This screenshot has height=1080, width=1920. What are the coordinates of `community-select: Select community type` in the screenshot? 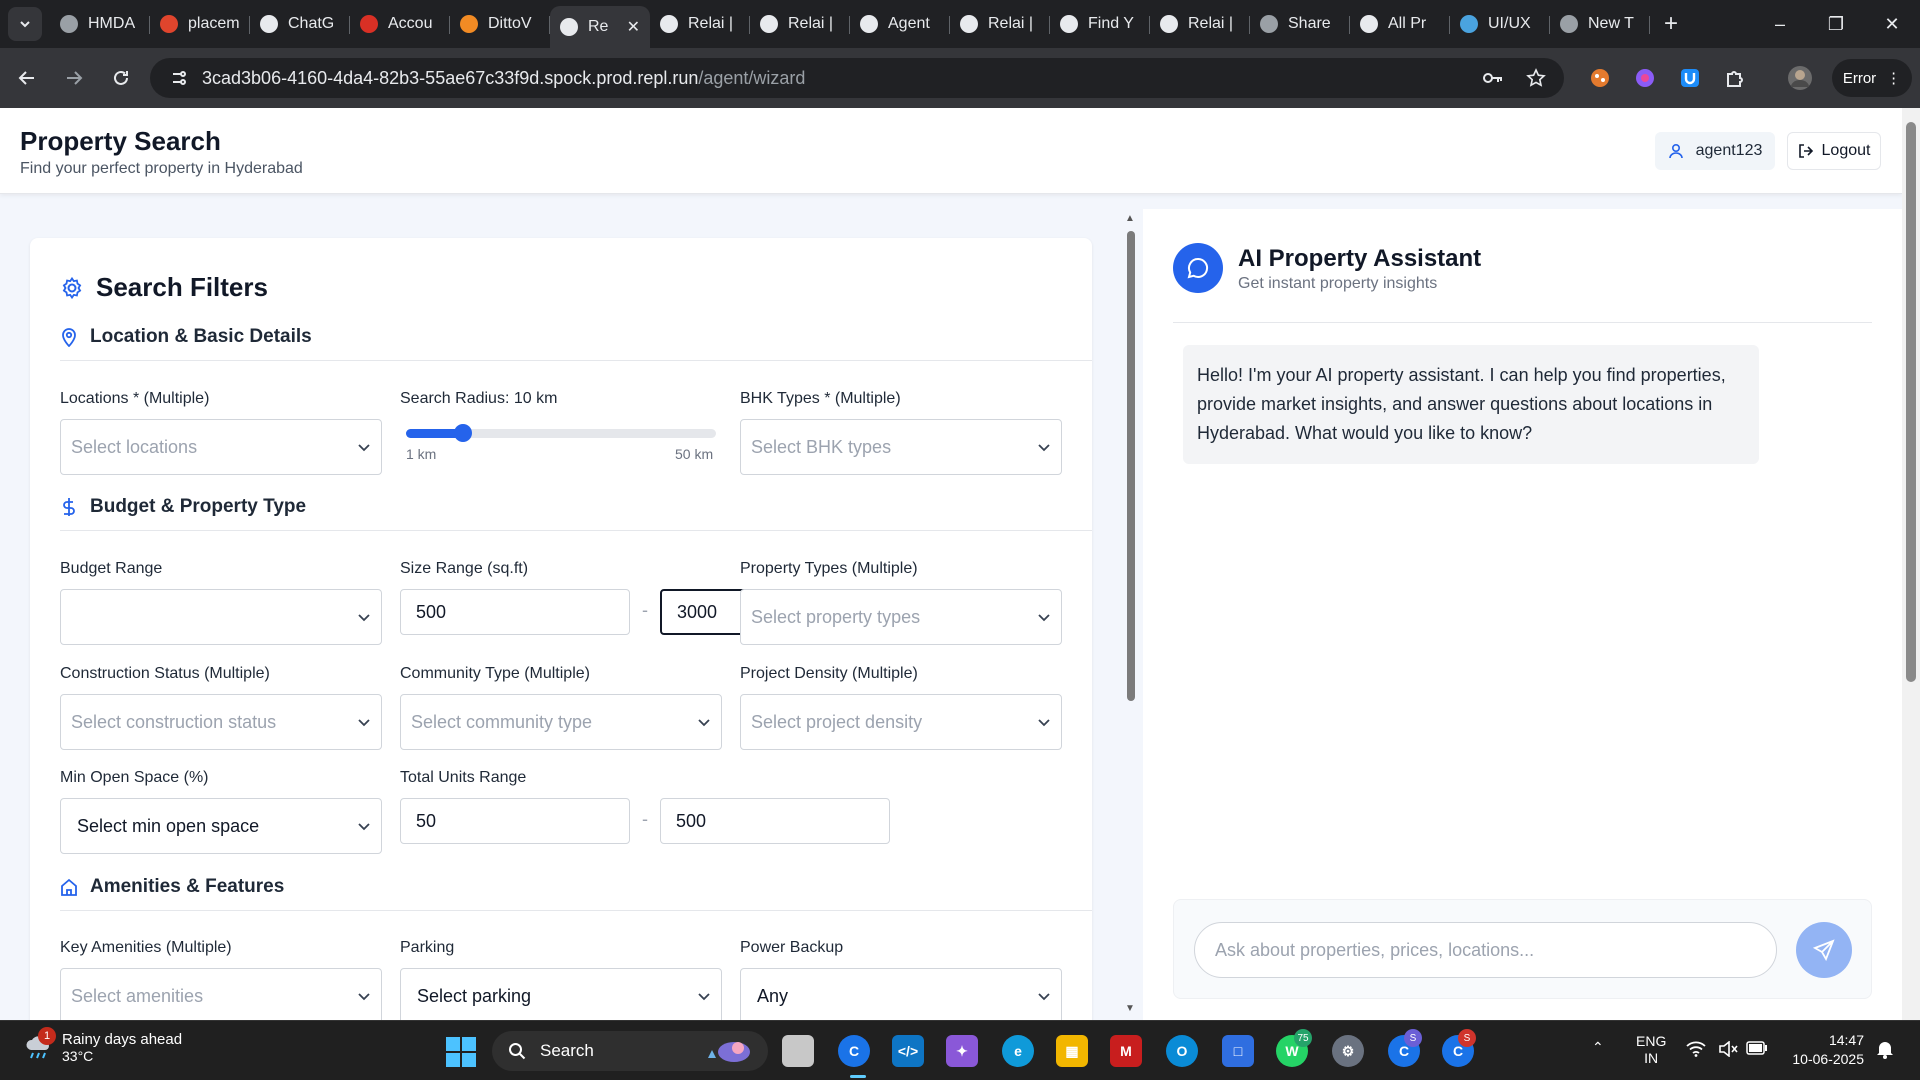 It's located at (561, 722).